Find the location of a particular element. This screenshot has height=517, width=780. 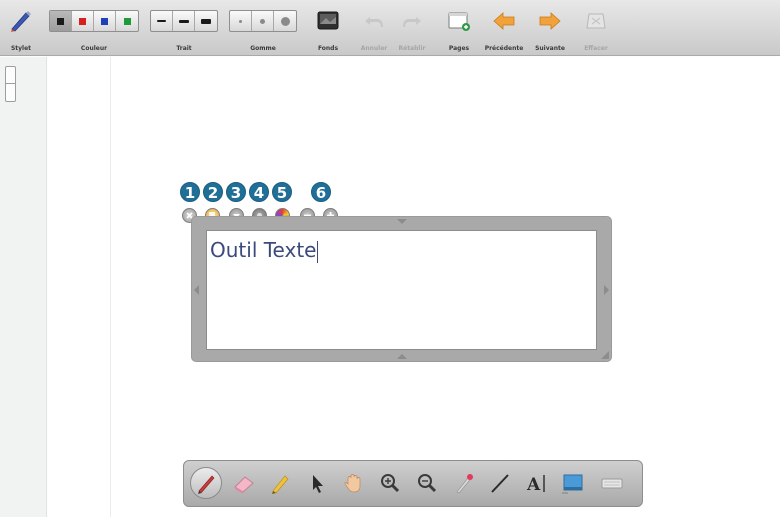

zoom-in-button is located at coordinates (390, 483).